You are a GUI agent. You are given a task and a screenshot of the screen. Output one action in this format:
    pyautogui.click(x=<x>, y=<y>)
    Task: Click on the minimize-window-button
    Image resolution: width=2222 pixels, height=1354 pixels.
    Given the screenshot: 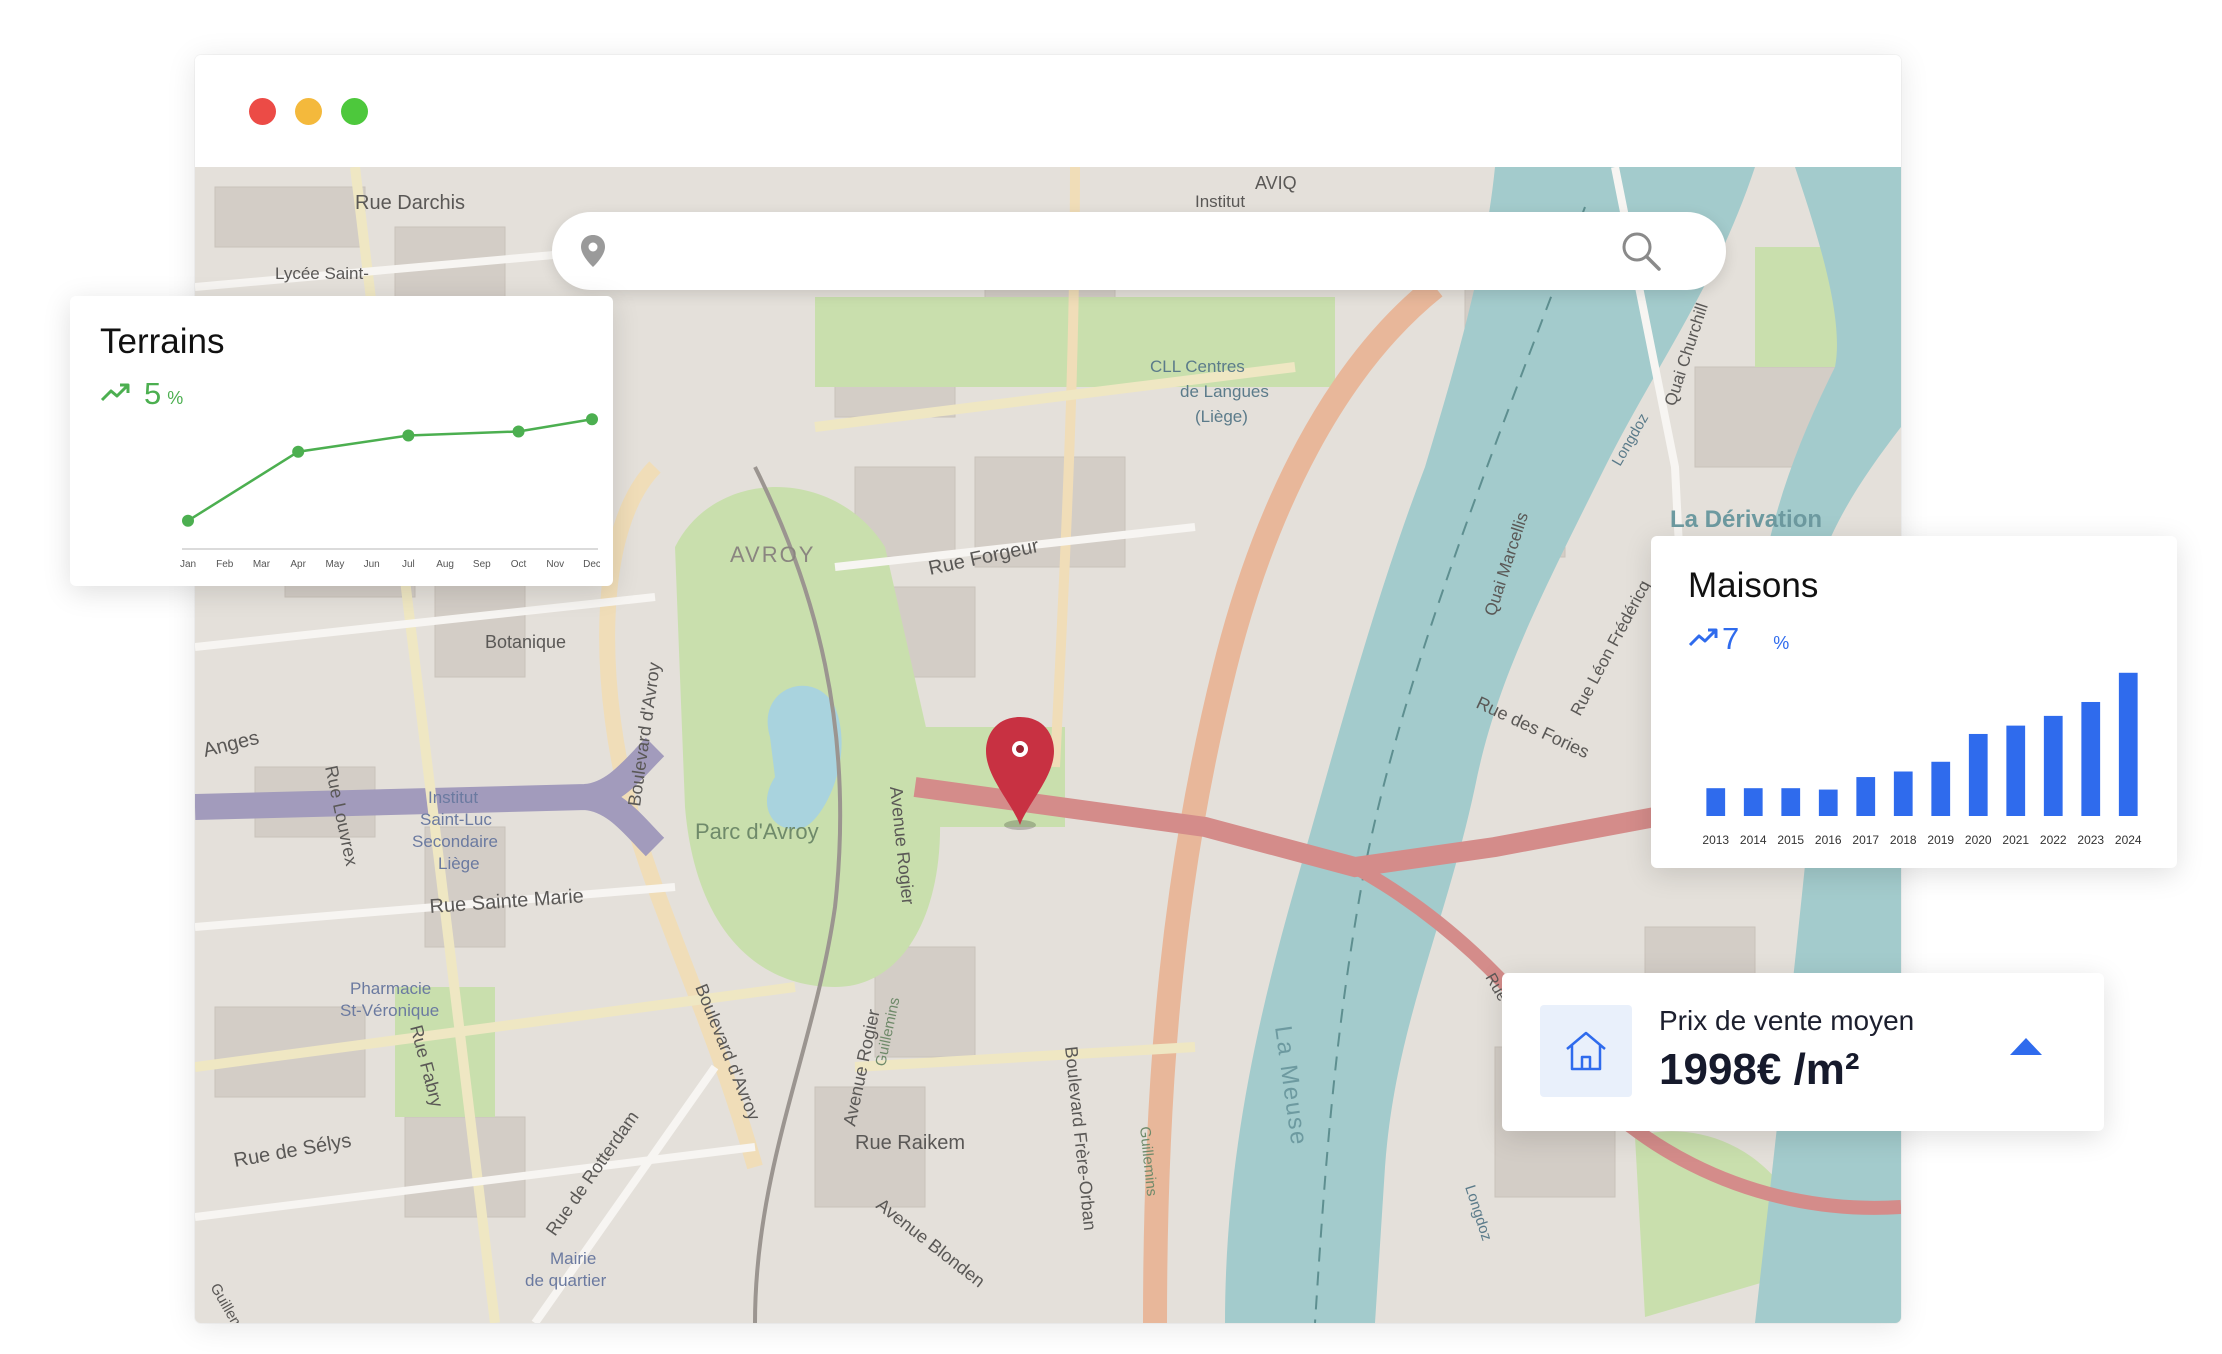 What is the action you would take?
    pyautogui.click(x=308, y=111)
    